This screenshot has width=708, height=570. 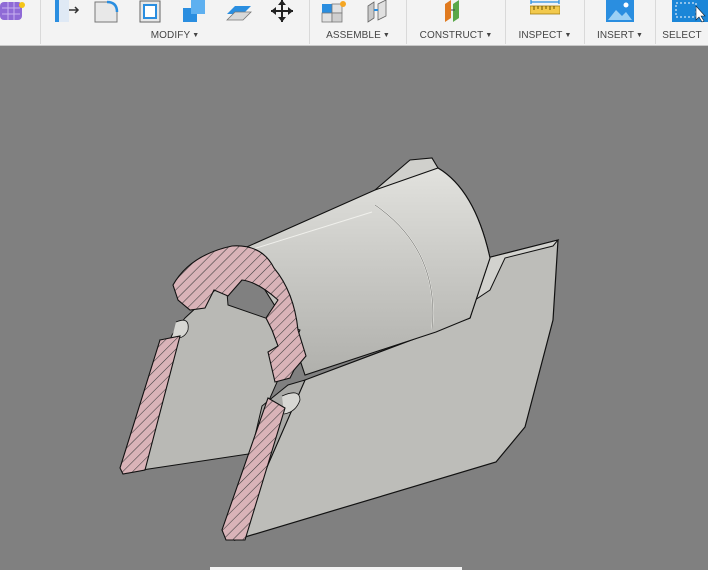 I want to click on assemble-label: ASSEMBLE, so click(x=353, y=35).